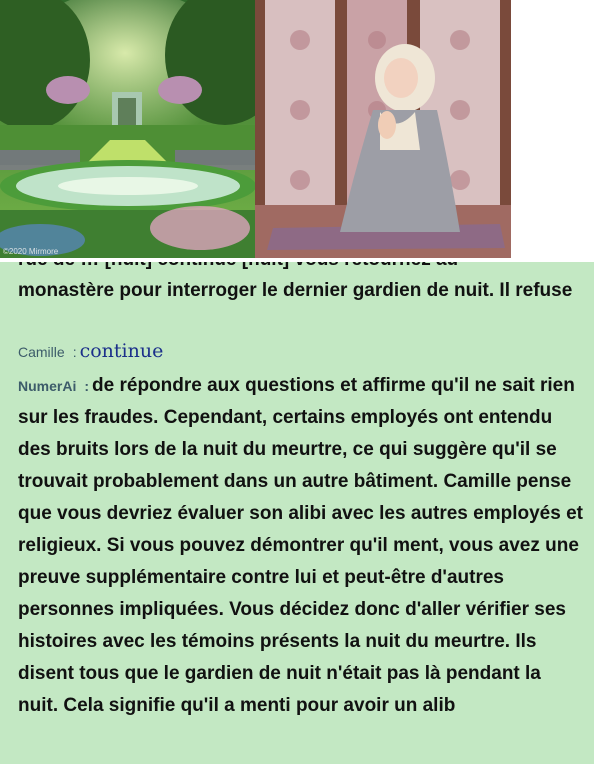  What do you see at coordinates (383, 129) in the screenshot?
I see `praying-woman-image` at bounding box center [383, 129].